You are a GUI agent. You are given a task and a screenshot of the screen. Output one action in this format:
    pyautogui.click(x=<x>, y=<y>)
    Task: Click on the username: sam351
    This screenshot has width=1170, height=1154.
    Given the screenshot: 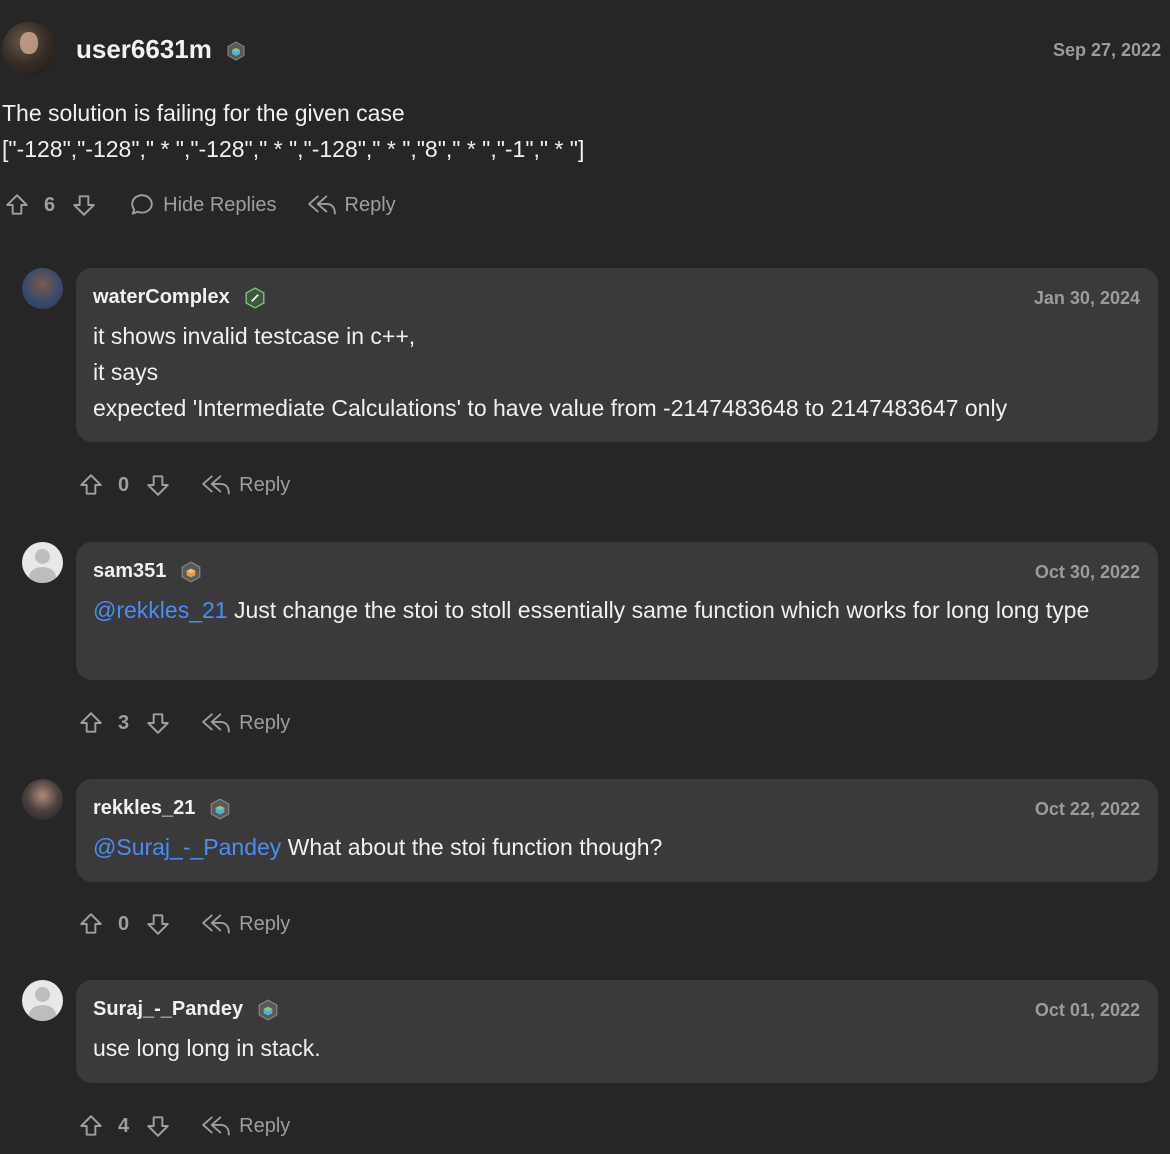 What is the action you would take?
    pyautogui.click(x=147, y=571)
    